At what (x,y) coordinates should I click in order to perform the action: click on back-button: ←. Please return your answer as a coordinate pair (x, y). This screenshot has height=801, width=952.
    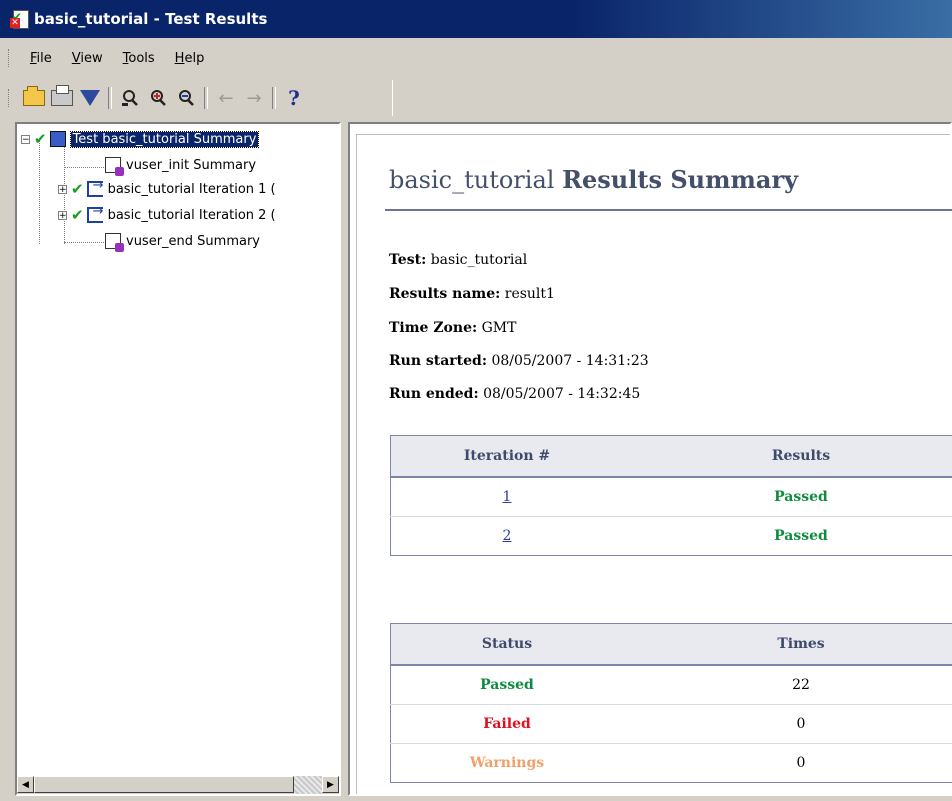
    Looking at the image, I should click on (226, 98).